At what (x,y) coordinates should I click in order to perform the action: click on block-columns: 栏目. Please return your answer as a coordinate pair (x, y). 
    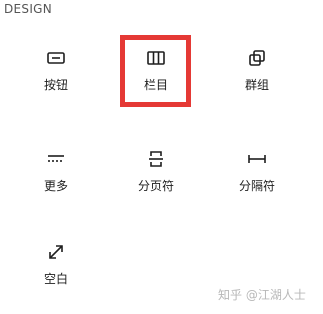
    Looking at the image, I should click on (156, 71).